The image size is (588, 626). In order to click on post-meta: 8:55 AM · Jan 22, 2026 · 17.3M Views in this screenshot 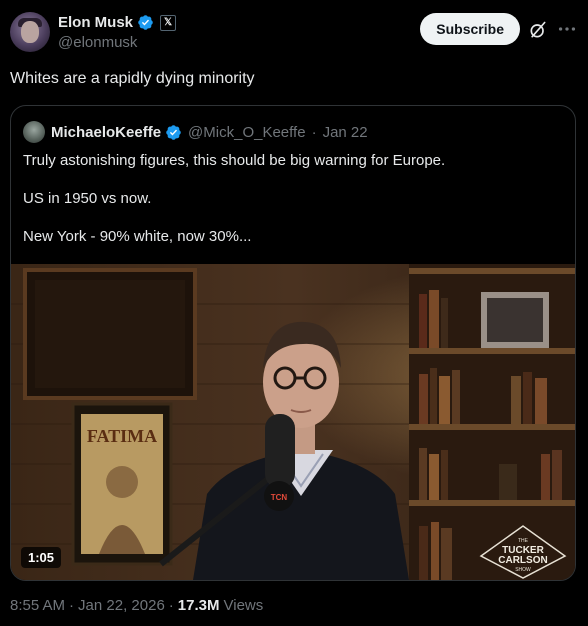, I will do `click(136, 605)`.